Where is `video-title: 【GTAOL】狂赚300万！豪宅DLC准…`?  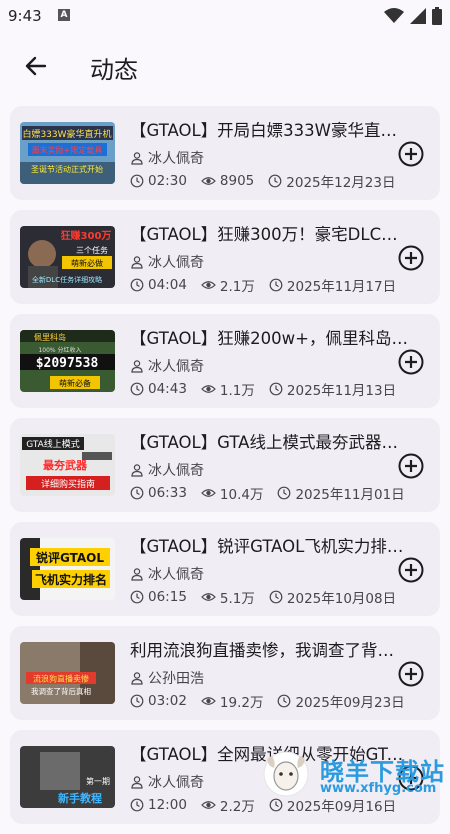
video-title: 【GTAOL】狂赚300万！豪宅DLC准… is located at coordinates (270, 234).